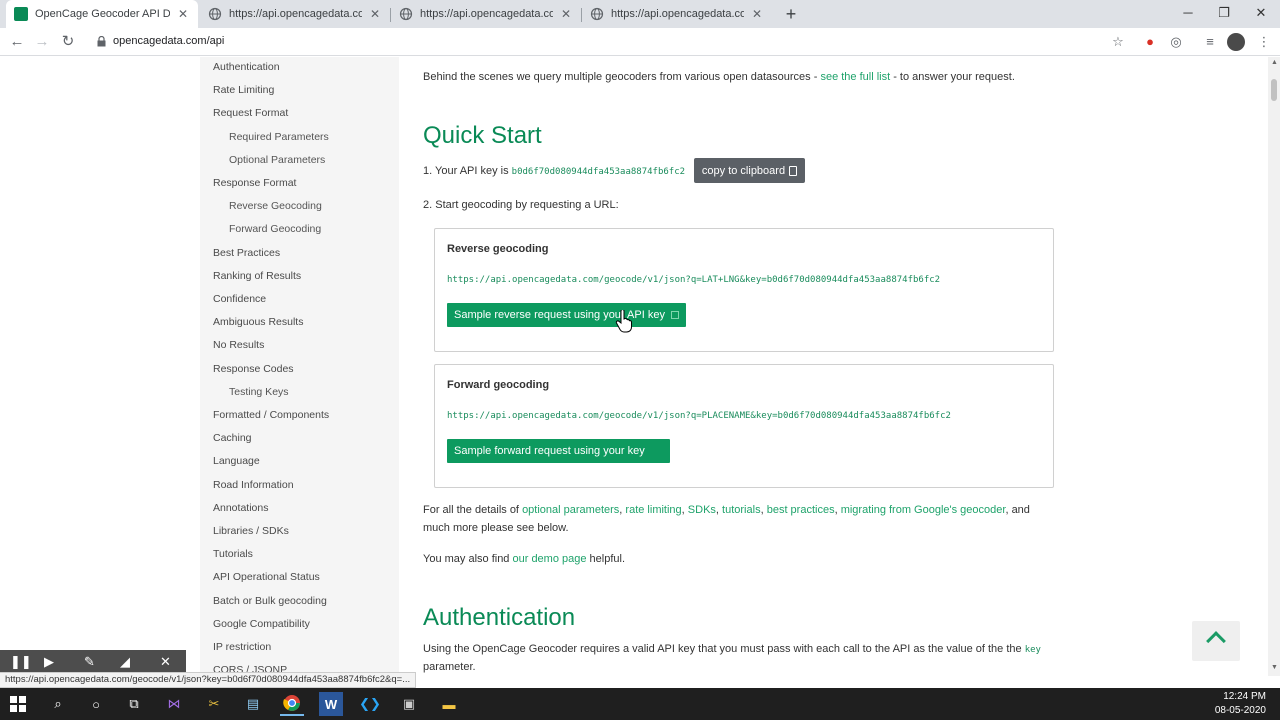 This screenshot has height=720, width=1280. I want to click on sidebar-item: Ambiguous Results, so click(258, 322).